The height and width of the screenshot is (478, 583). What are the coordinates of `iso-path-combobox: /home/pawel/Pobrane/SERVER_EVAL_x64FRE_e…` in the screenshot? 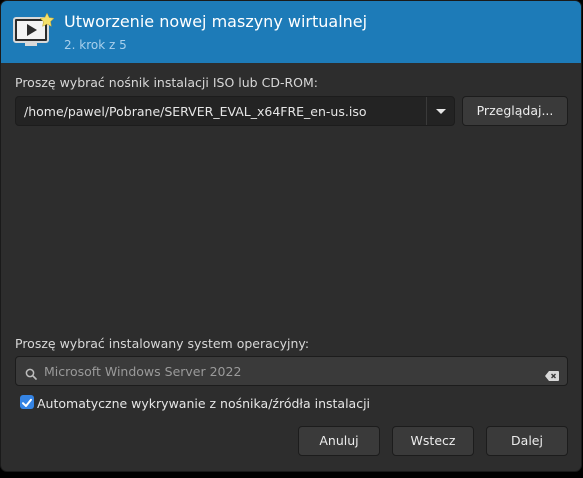 It's located at (235, 111).